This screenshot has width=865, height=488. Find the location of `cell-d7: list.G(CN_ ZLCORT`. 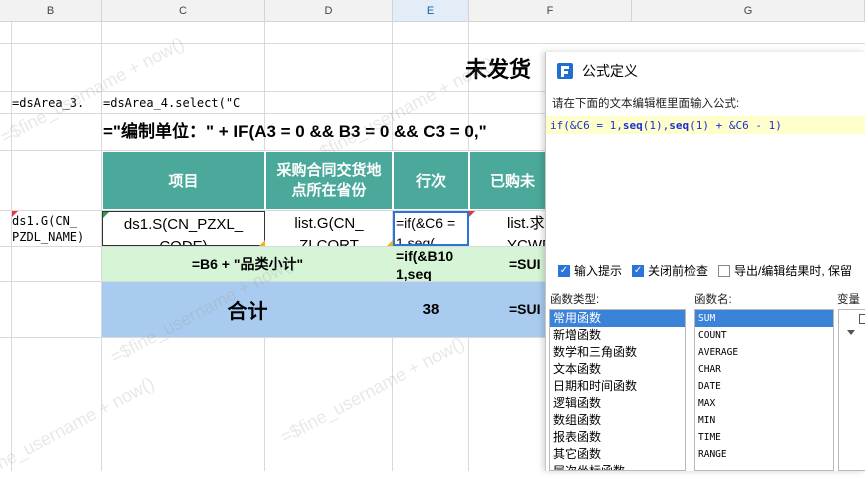

cell-d7: list.G(CN_ ZLCORT is located at coordinates (329, 228).